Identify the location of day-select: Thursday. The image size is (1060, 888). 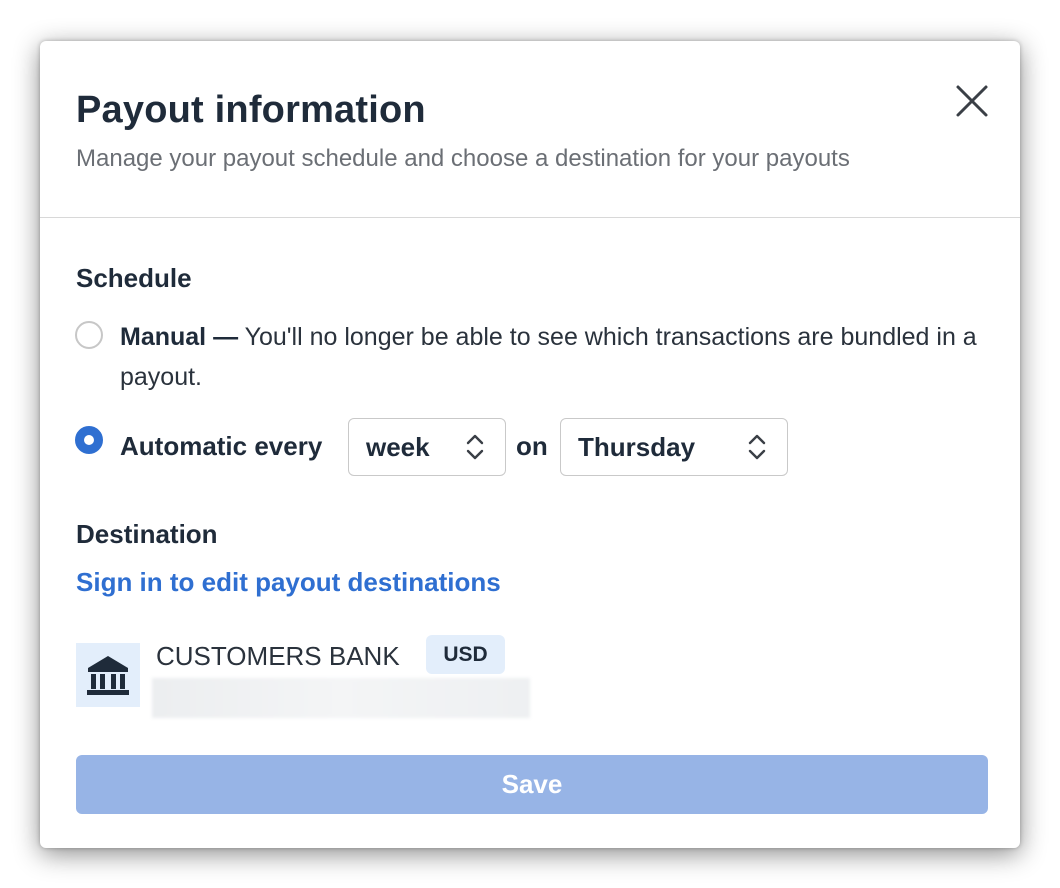
(674, 447).